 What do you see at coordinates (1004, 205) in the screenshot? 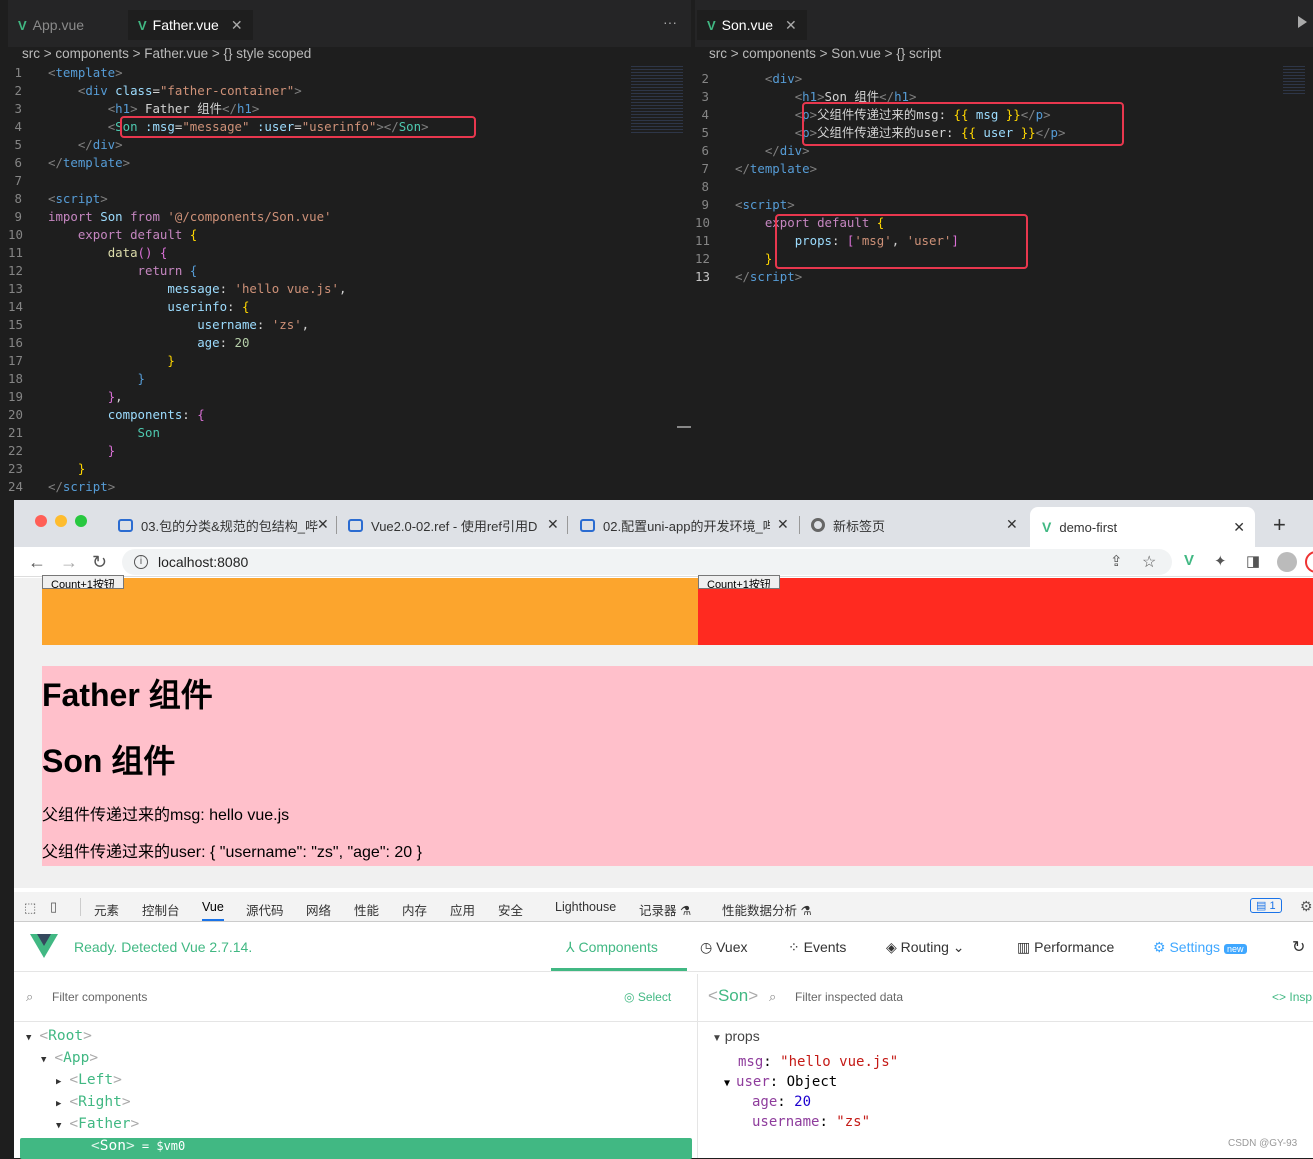
I see `code-line: 9 <script>` at bounding box center [1004, 205].